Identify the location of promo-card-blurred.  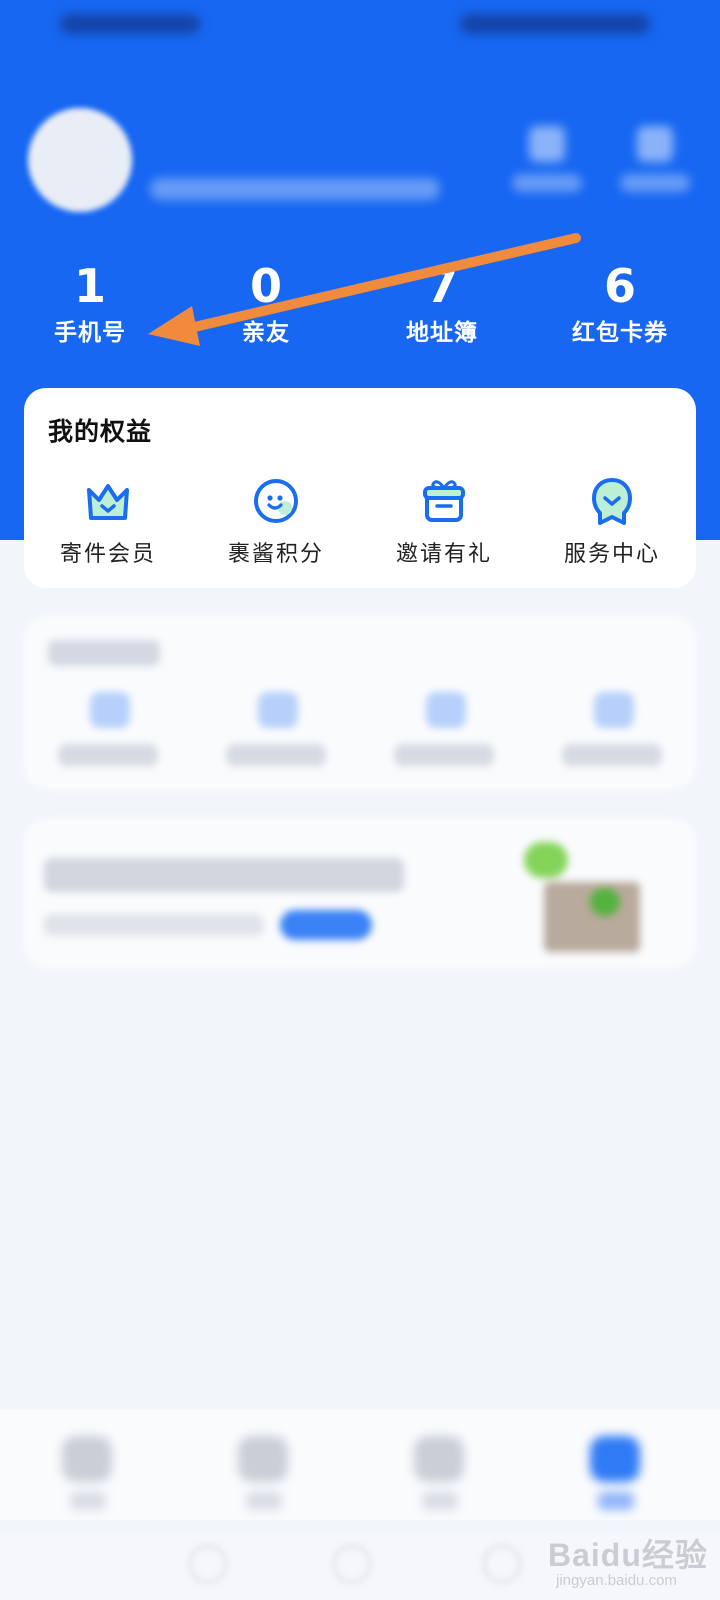
(360, 893).